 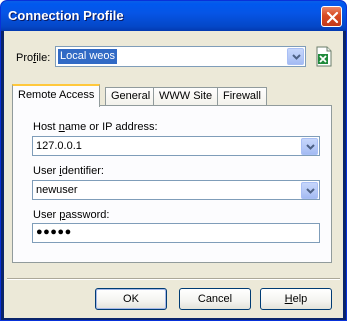 What do you see at coordinates (68, 171) in the screenshot?
I see `user-identifier-label: User identifier:` at bounding box center [68, 171].